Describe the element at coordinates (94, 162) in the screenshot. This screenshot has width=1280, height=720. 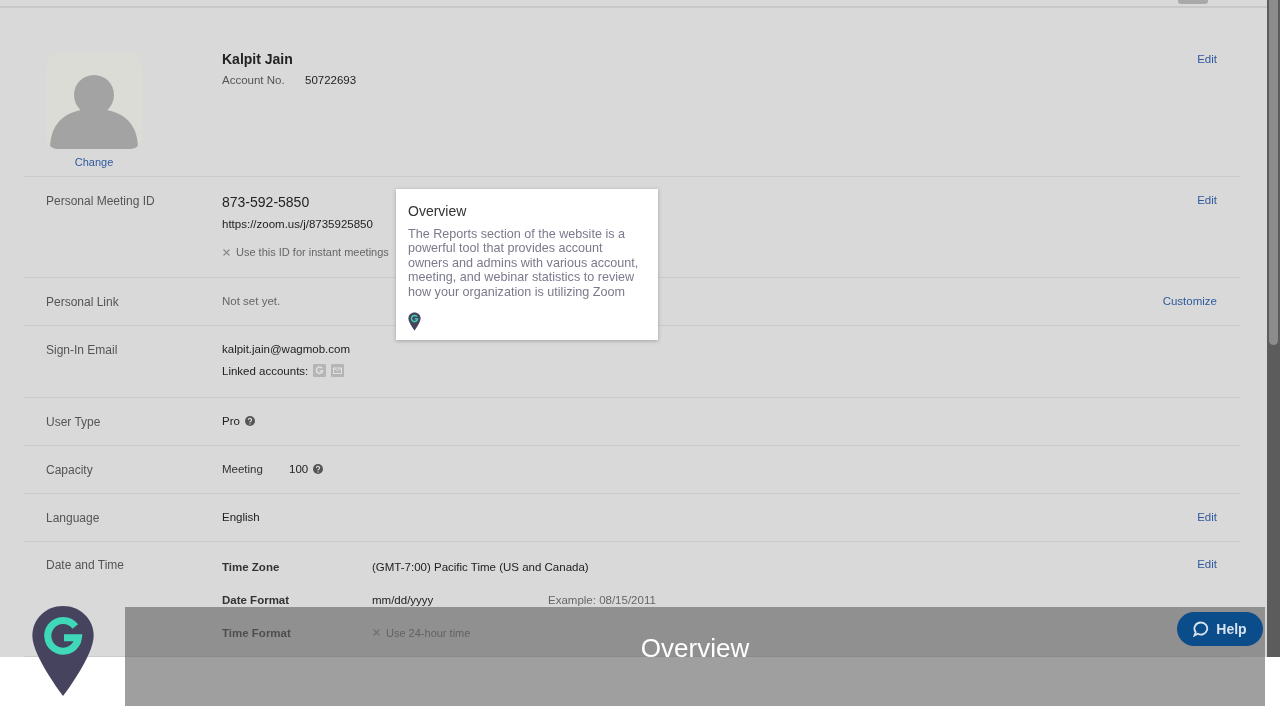
I see `change-photo-link: Change` at that location.